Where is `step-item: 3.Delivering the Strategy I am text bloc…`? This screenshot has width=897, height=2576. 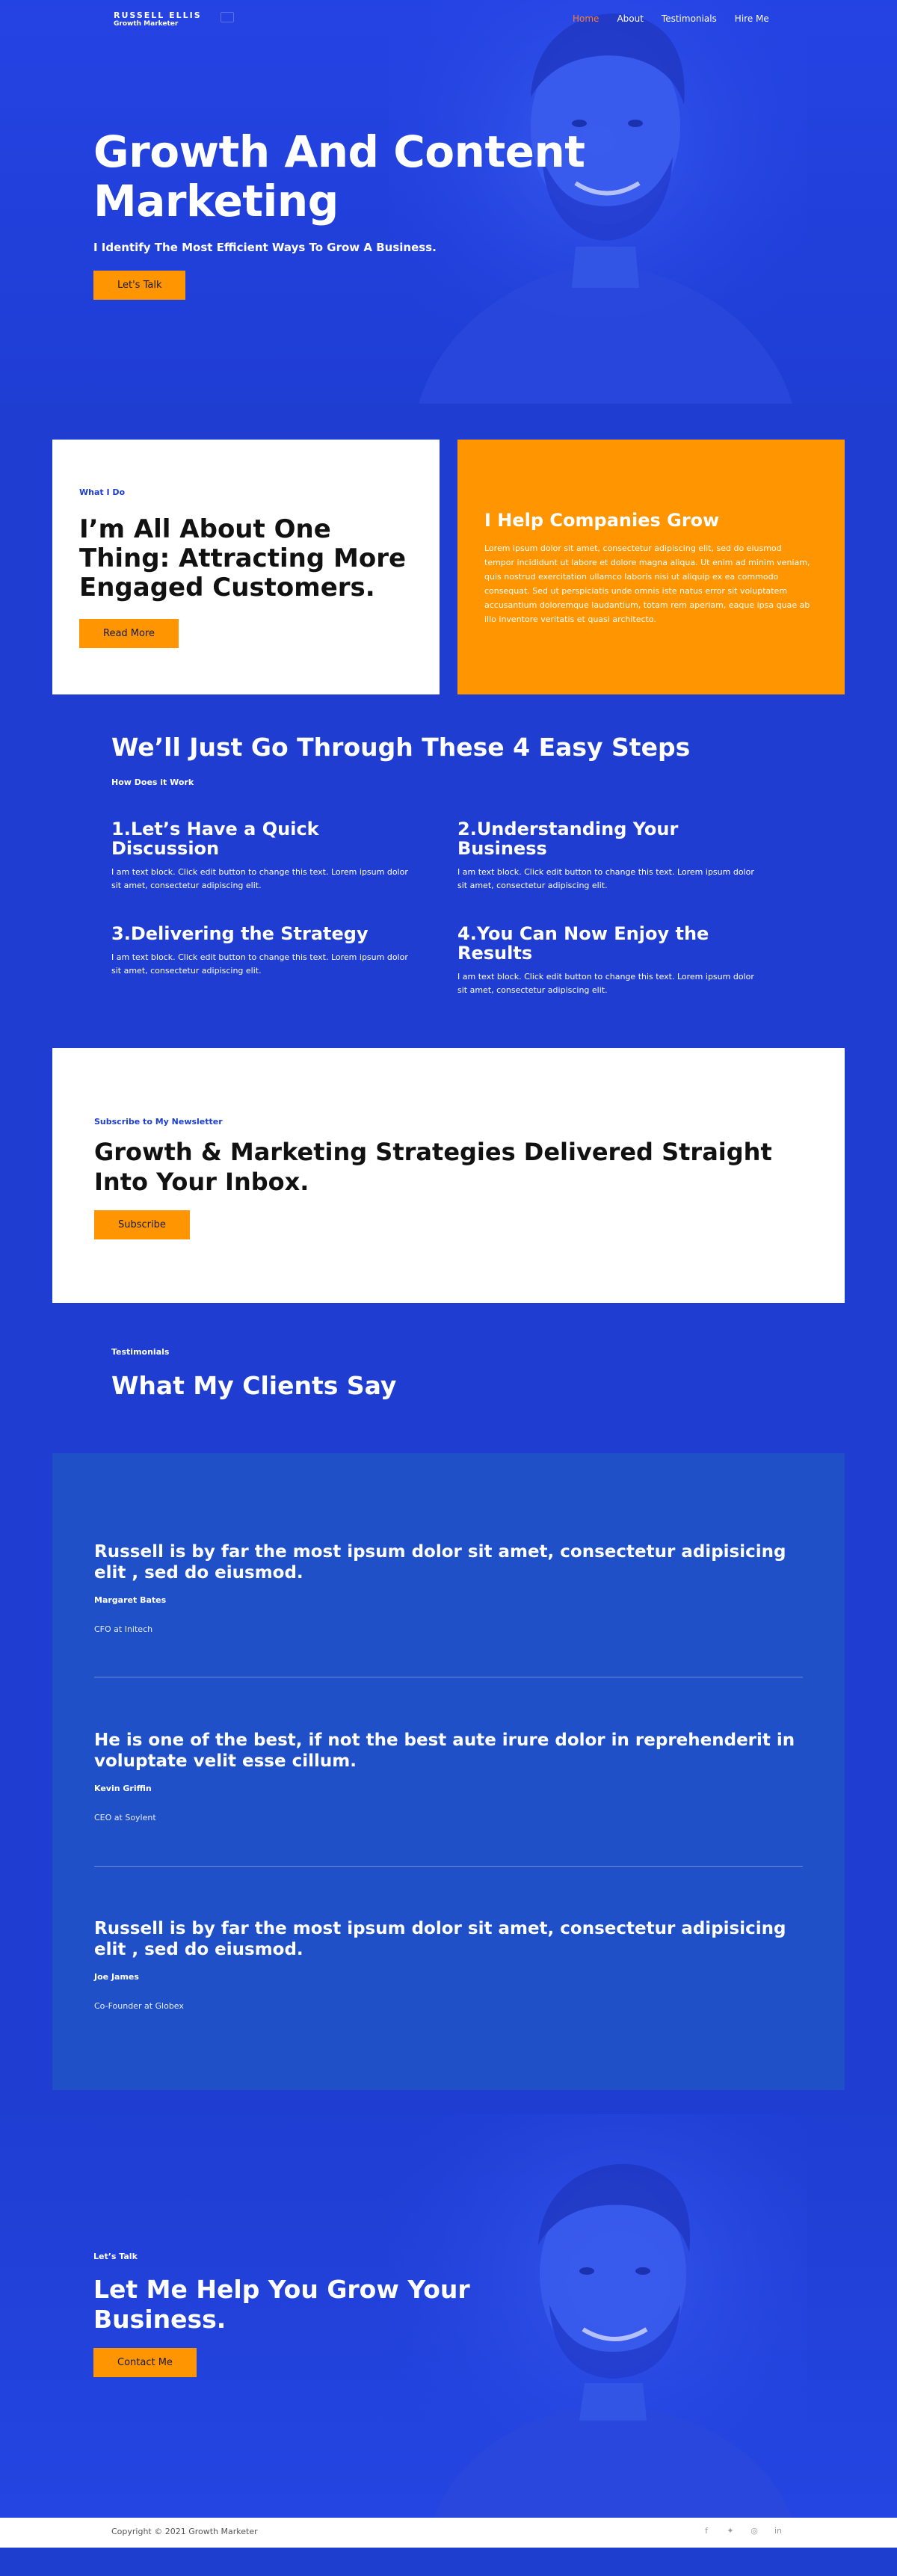
step-item: 3.Delivering the Strategy I am text bloc… is located at coordinates (268, 951).